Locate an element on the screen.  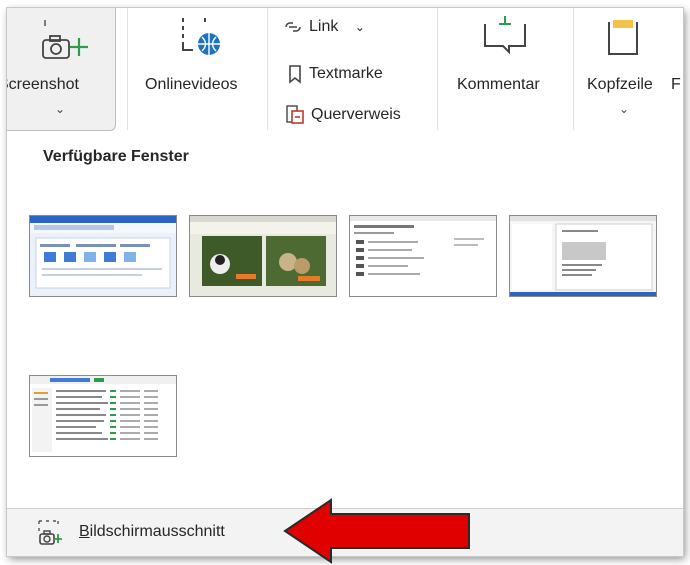
onlinevideos-label: Onlinevideos is located at coordinates (191, 84).